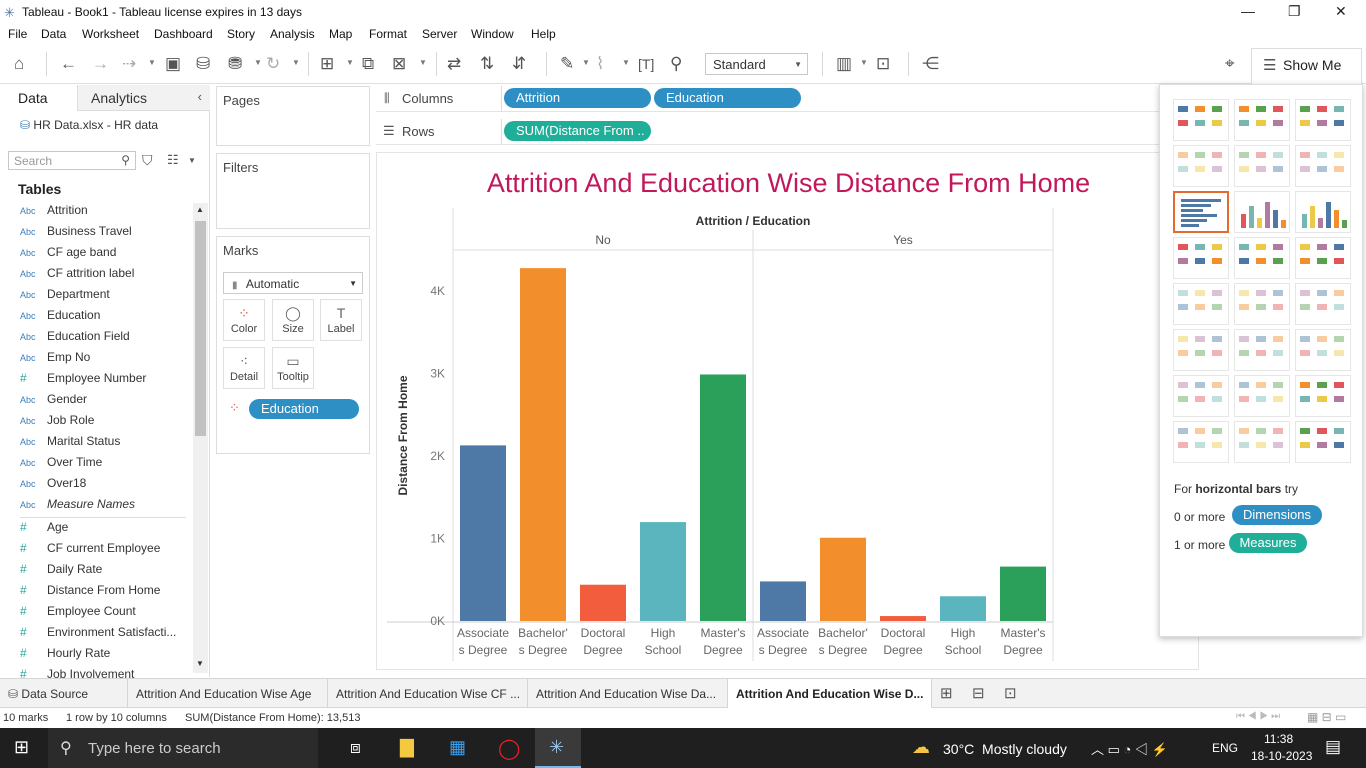 This screenshot has height=768, width=1366. What do you see at coordinates (646, 64) in the screenshot?
I see `show-labels-icon: [T]` at bounding box center [646, 64].